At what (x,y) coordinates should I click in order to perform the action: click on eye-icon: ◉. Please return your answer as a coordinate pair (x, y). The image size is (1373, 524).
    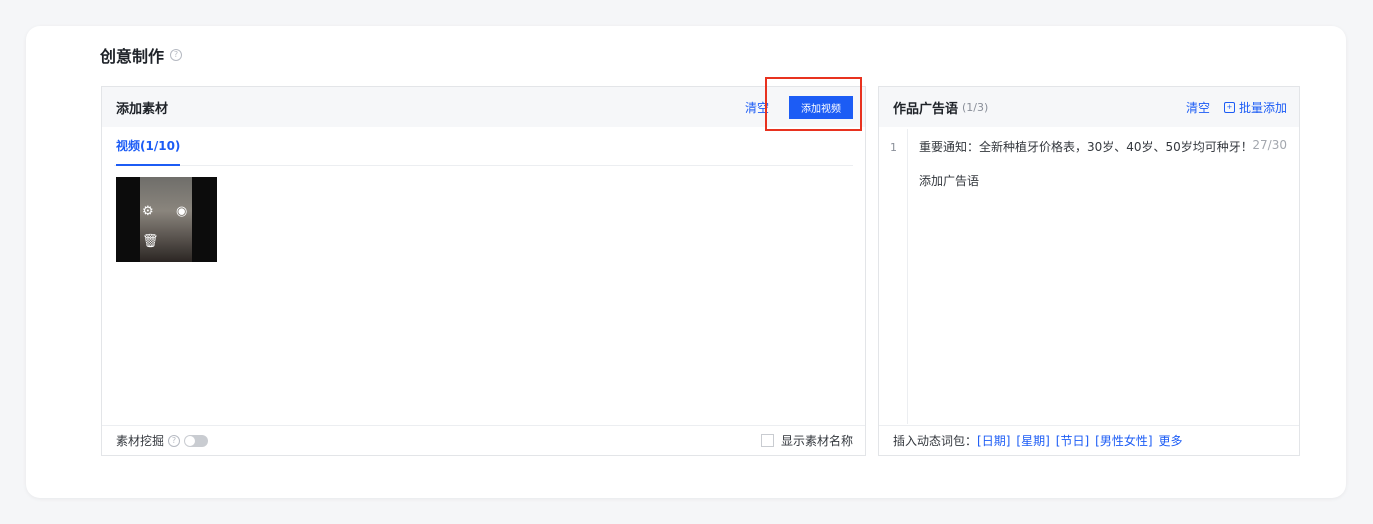
    Looking at the image, I should click on (181, 211).